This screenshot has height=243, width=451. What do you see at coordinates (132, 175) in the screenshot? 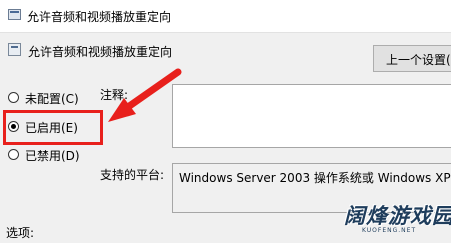
I see `platform-label: 支持的平台:` at bounding box center [132, 175].